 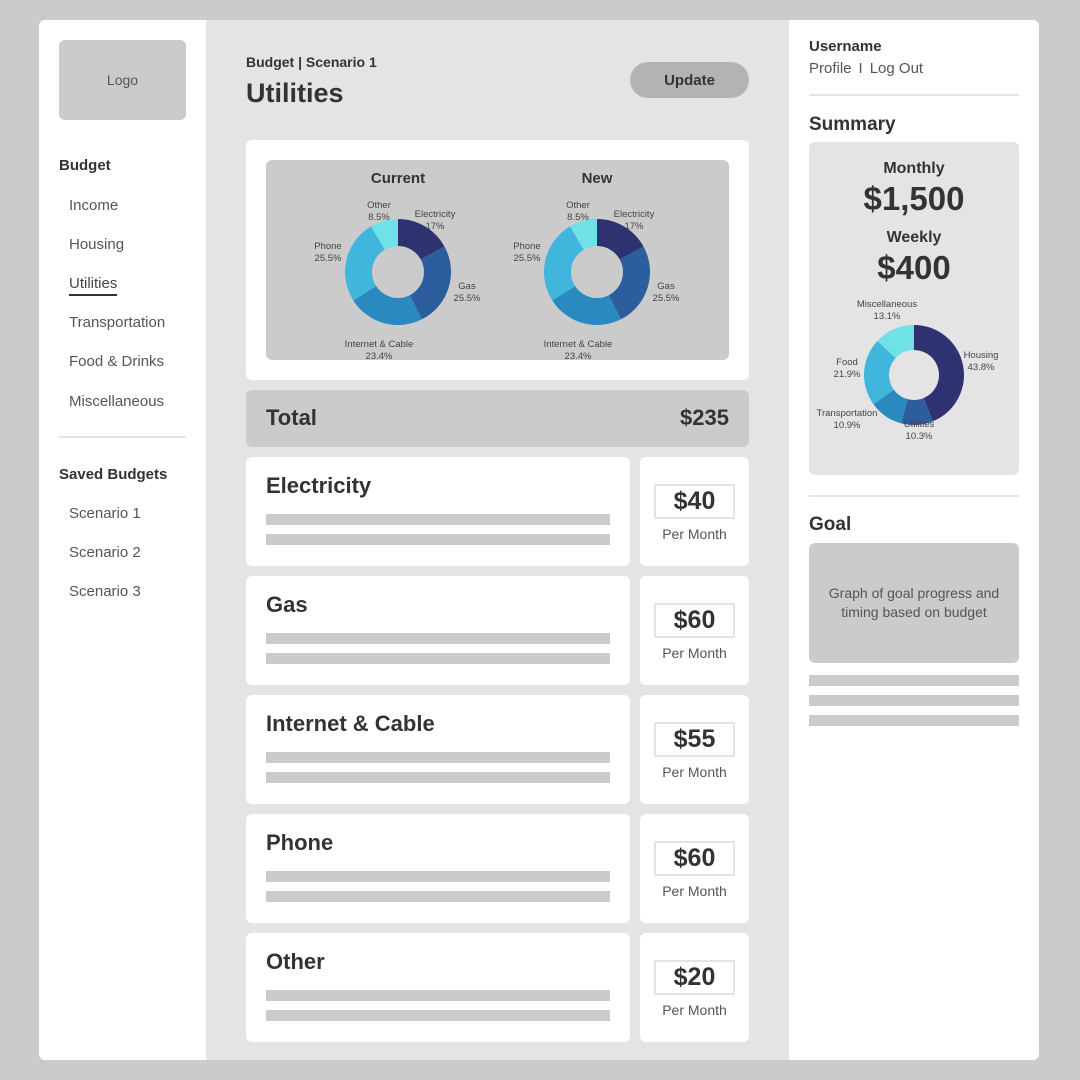 What do you see at coordinates (981, 367) in the screenshot?
I see `slice-value-housing: 43.8%` at bounding box center [981, 367].